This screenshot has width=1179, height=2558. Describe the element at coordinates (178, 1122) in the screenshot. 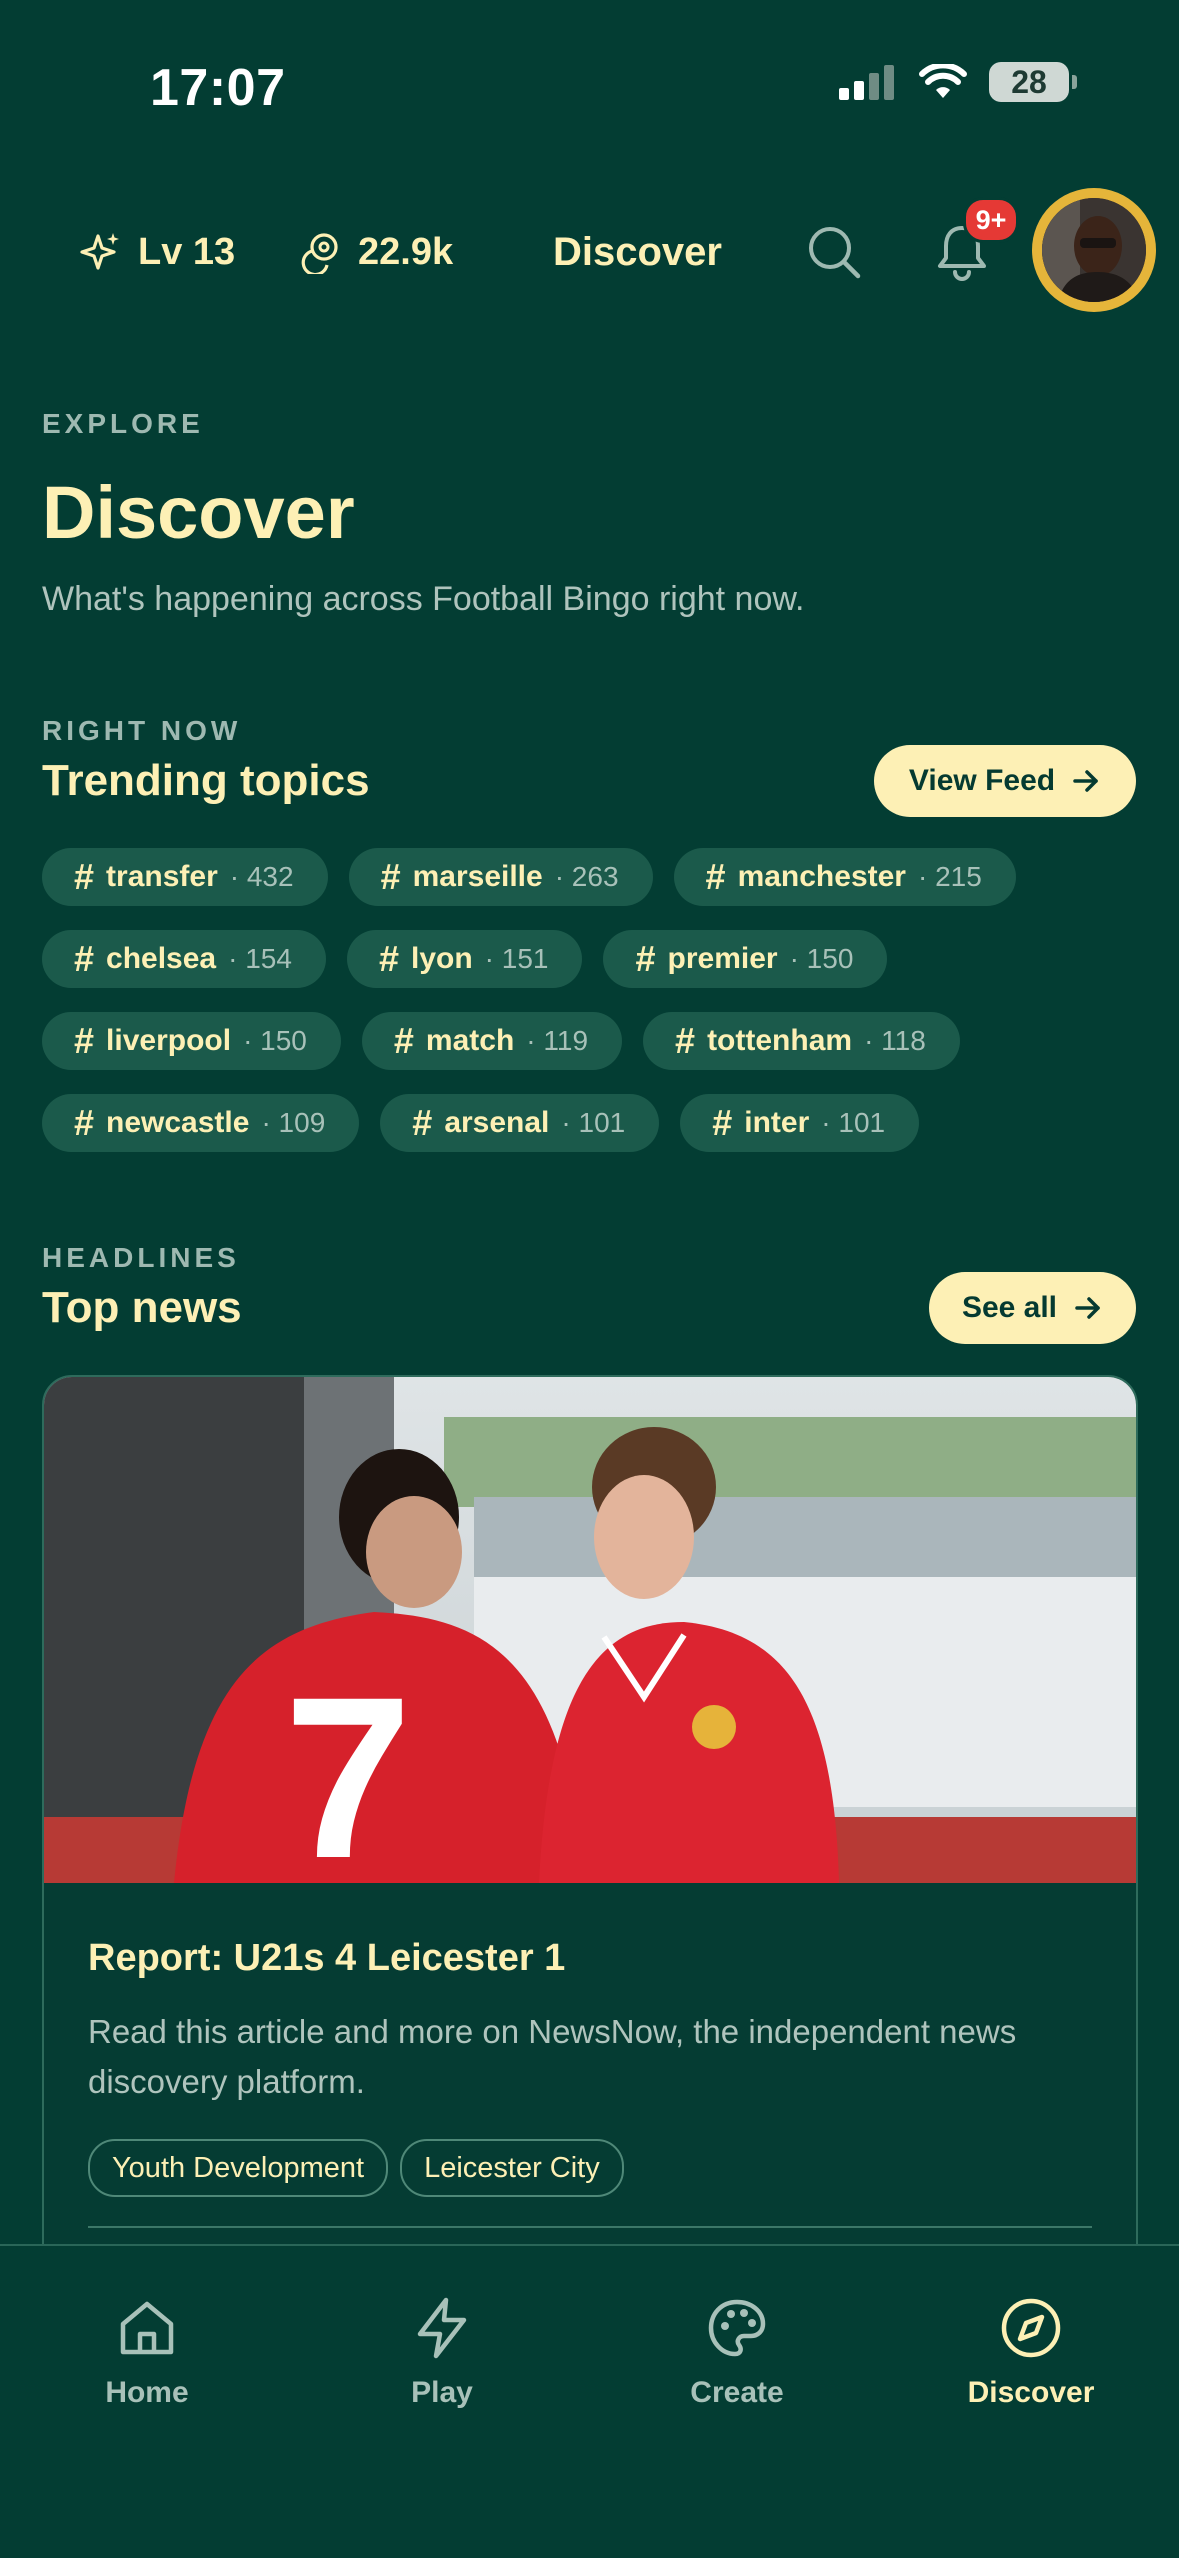

I see `topic-label: newcastle` at that location.